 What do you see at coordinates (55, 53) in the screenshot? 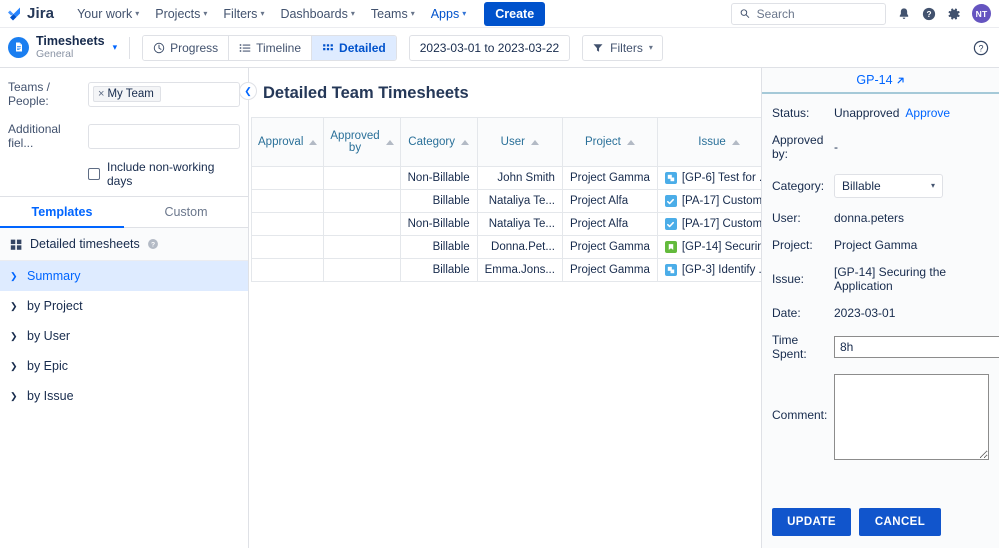
I see `app-scope: General` at bounding box center [55, 53].